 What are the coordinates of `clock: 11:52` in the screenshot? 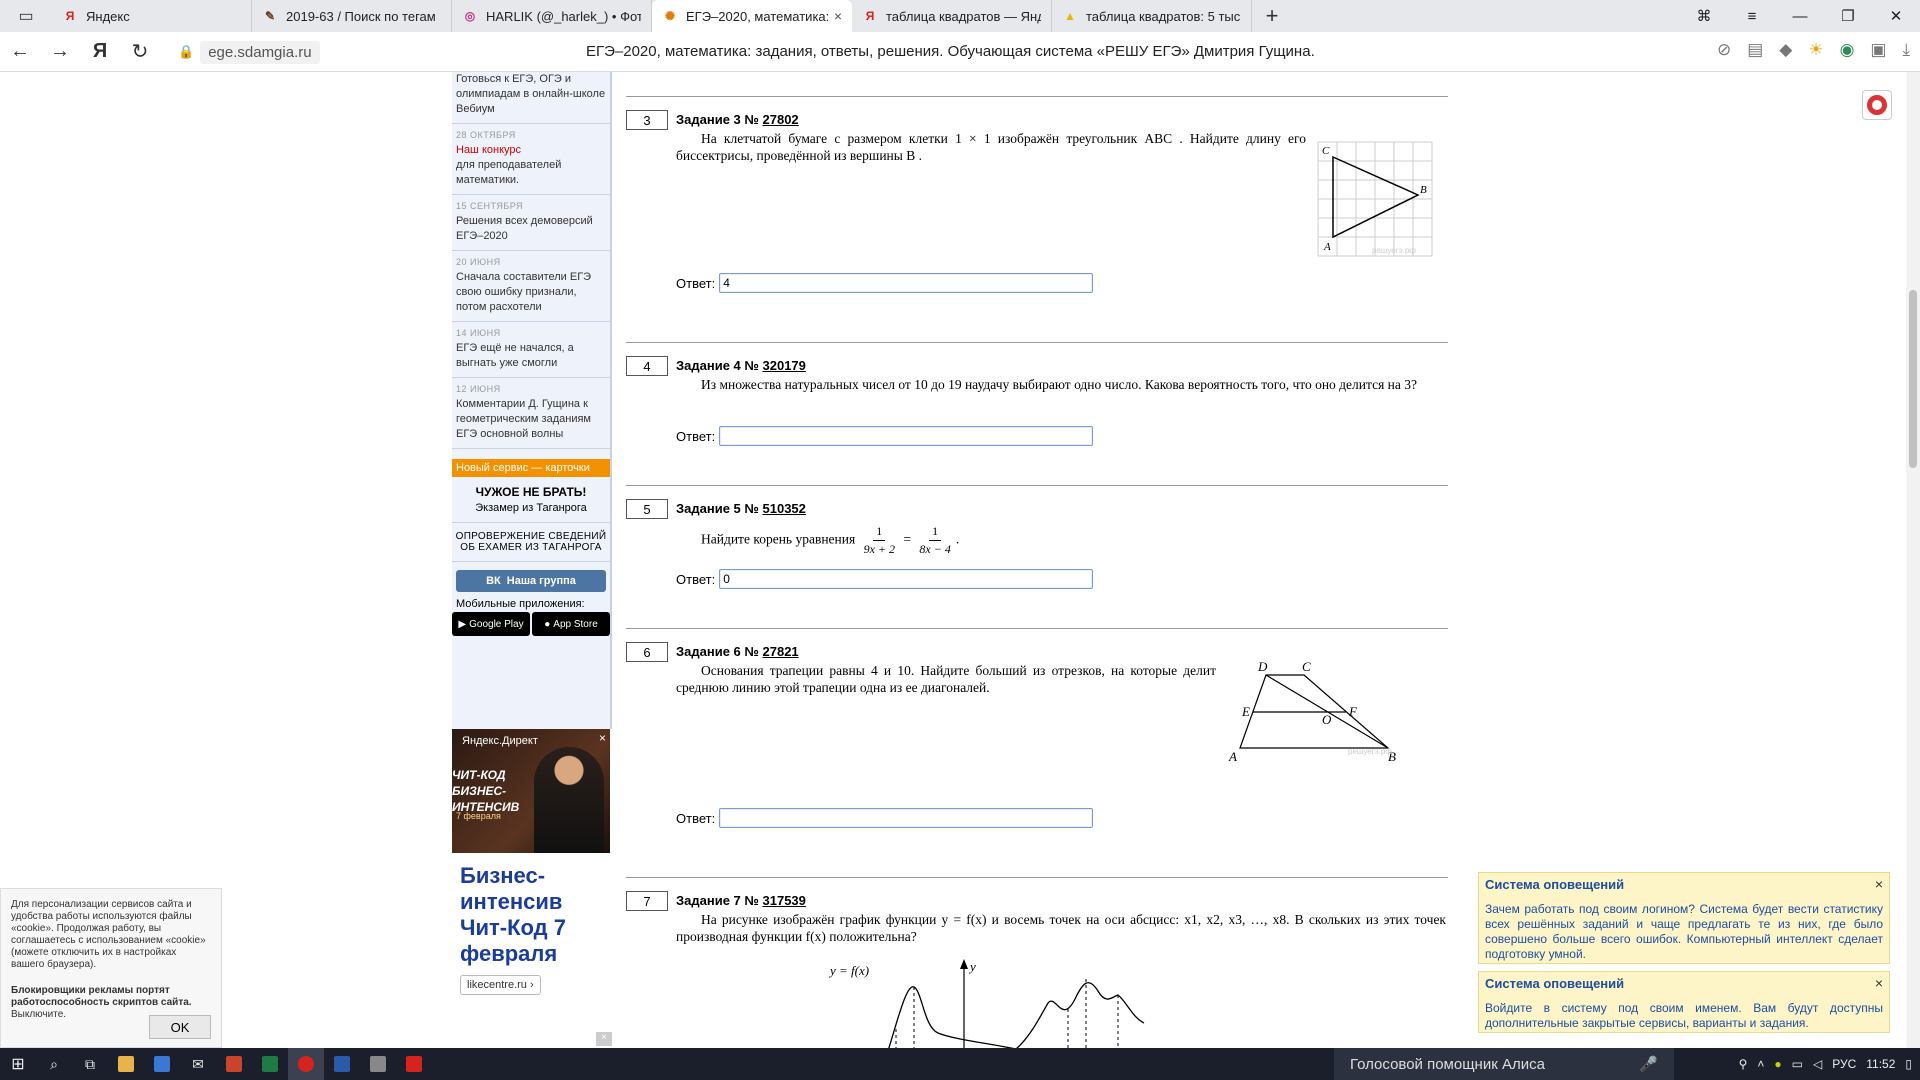 It's located at (1880, 1064).